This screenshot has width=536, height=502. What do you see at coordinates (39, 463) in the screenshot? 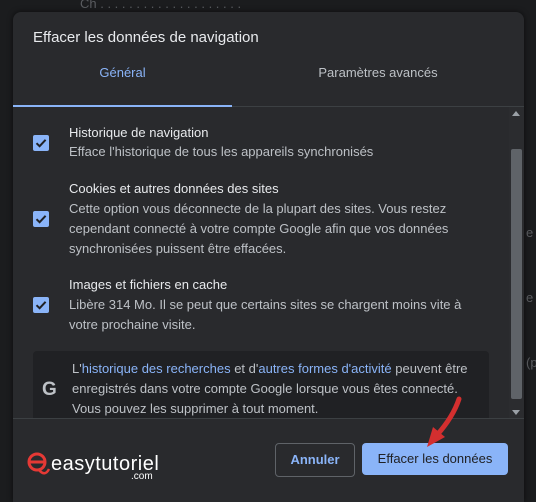
I see `logo-e-icon` at bounding box center [39, 463].